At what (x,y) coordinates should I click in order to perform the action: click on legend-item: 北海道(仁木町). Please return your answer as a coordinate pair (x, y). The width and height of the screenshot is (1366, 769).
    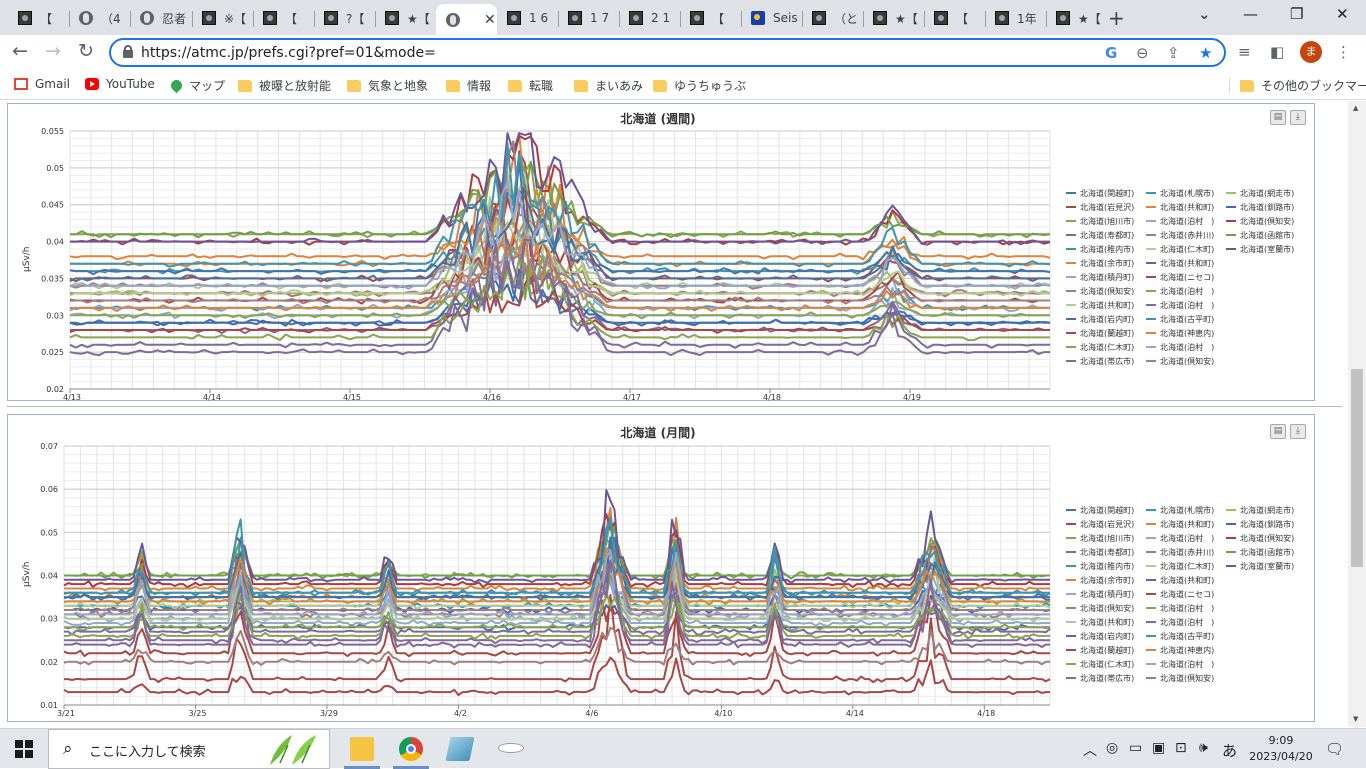
    Looking at the image, I should click on (1100, 347).